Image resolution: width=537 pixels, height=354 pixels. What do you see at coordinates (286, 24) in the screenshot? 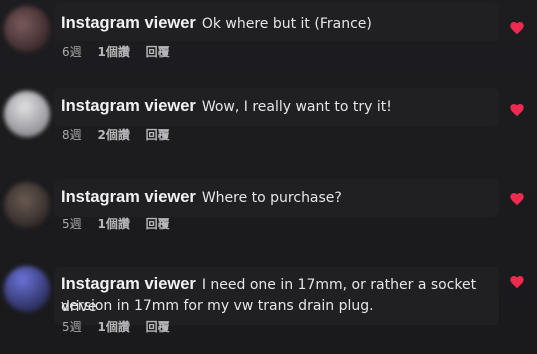
I see `comment-body: Ok where but it (France)` at bounding box center [286, 24].